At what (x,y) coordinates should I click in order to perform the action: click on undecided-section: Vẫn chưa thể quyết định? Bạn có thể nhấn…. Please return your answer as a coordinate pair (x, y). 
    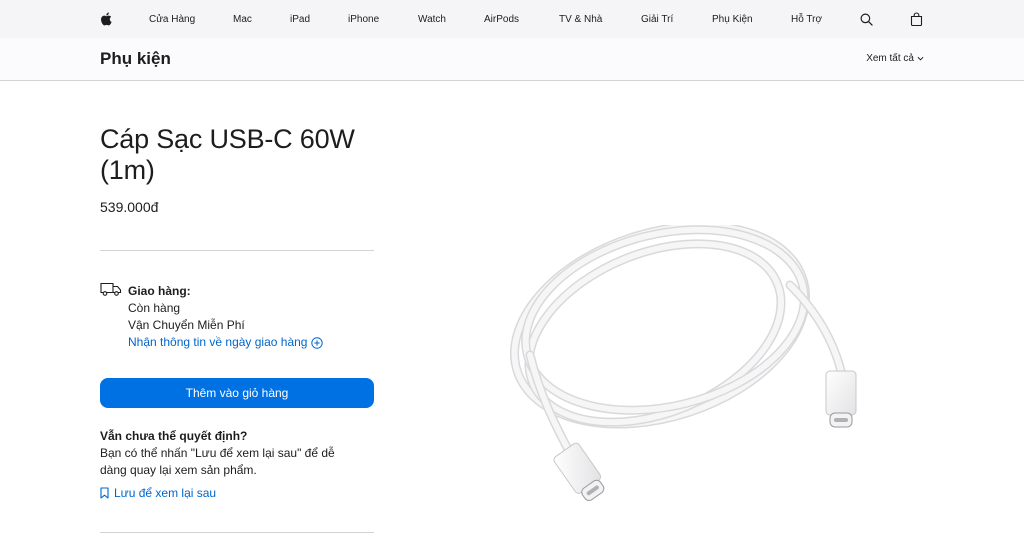
    Looking at the image, I should click on (230, 453).